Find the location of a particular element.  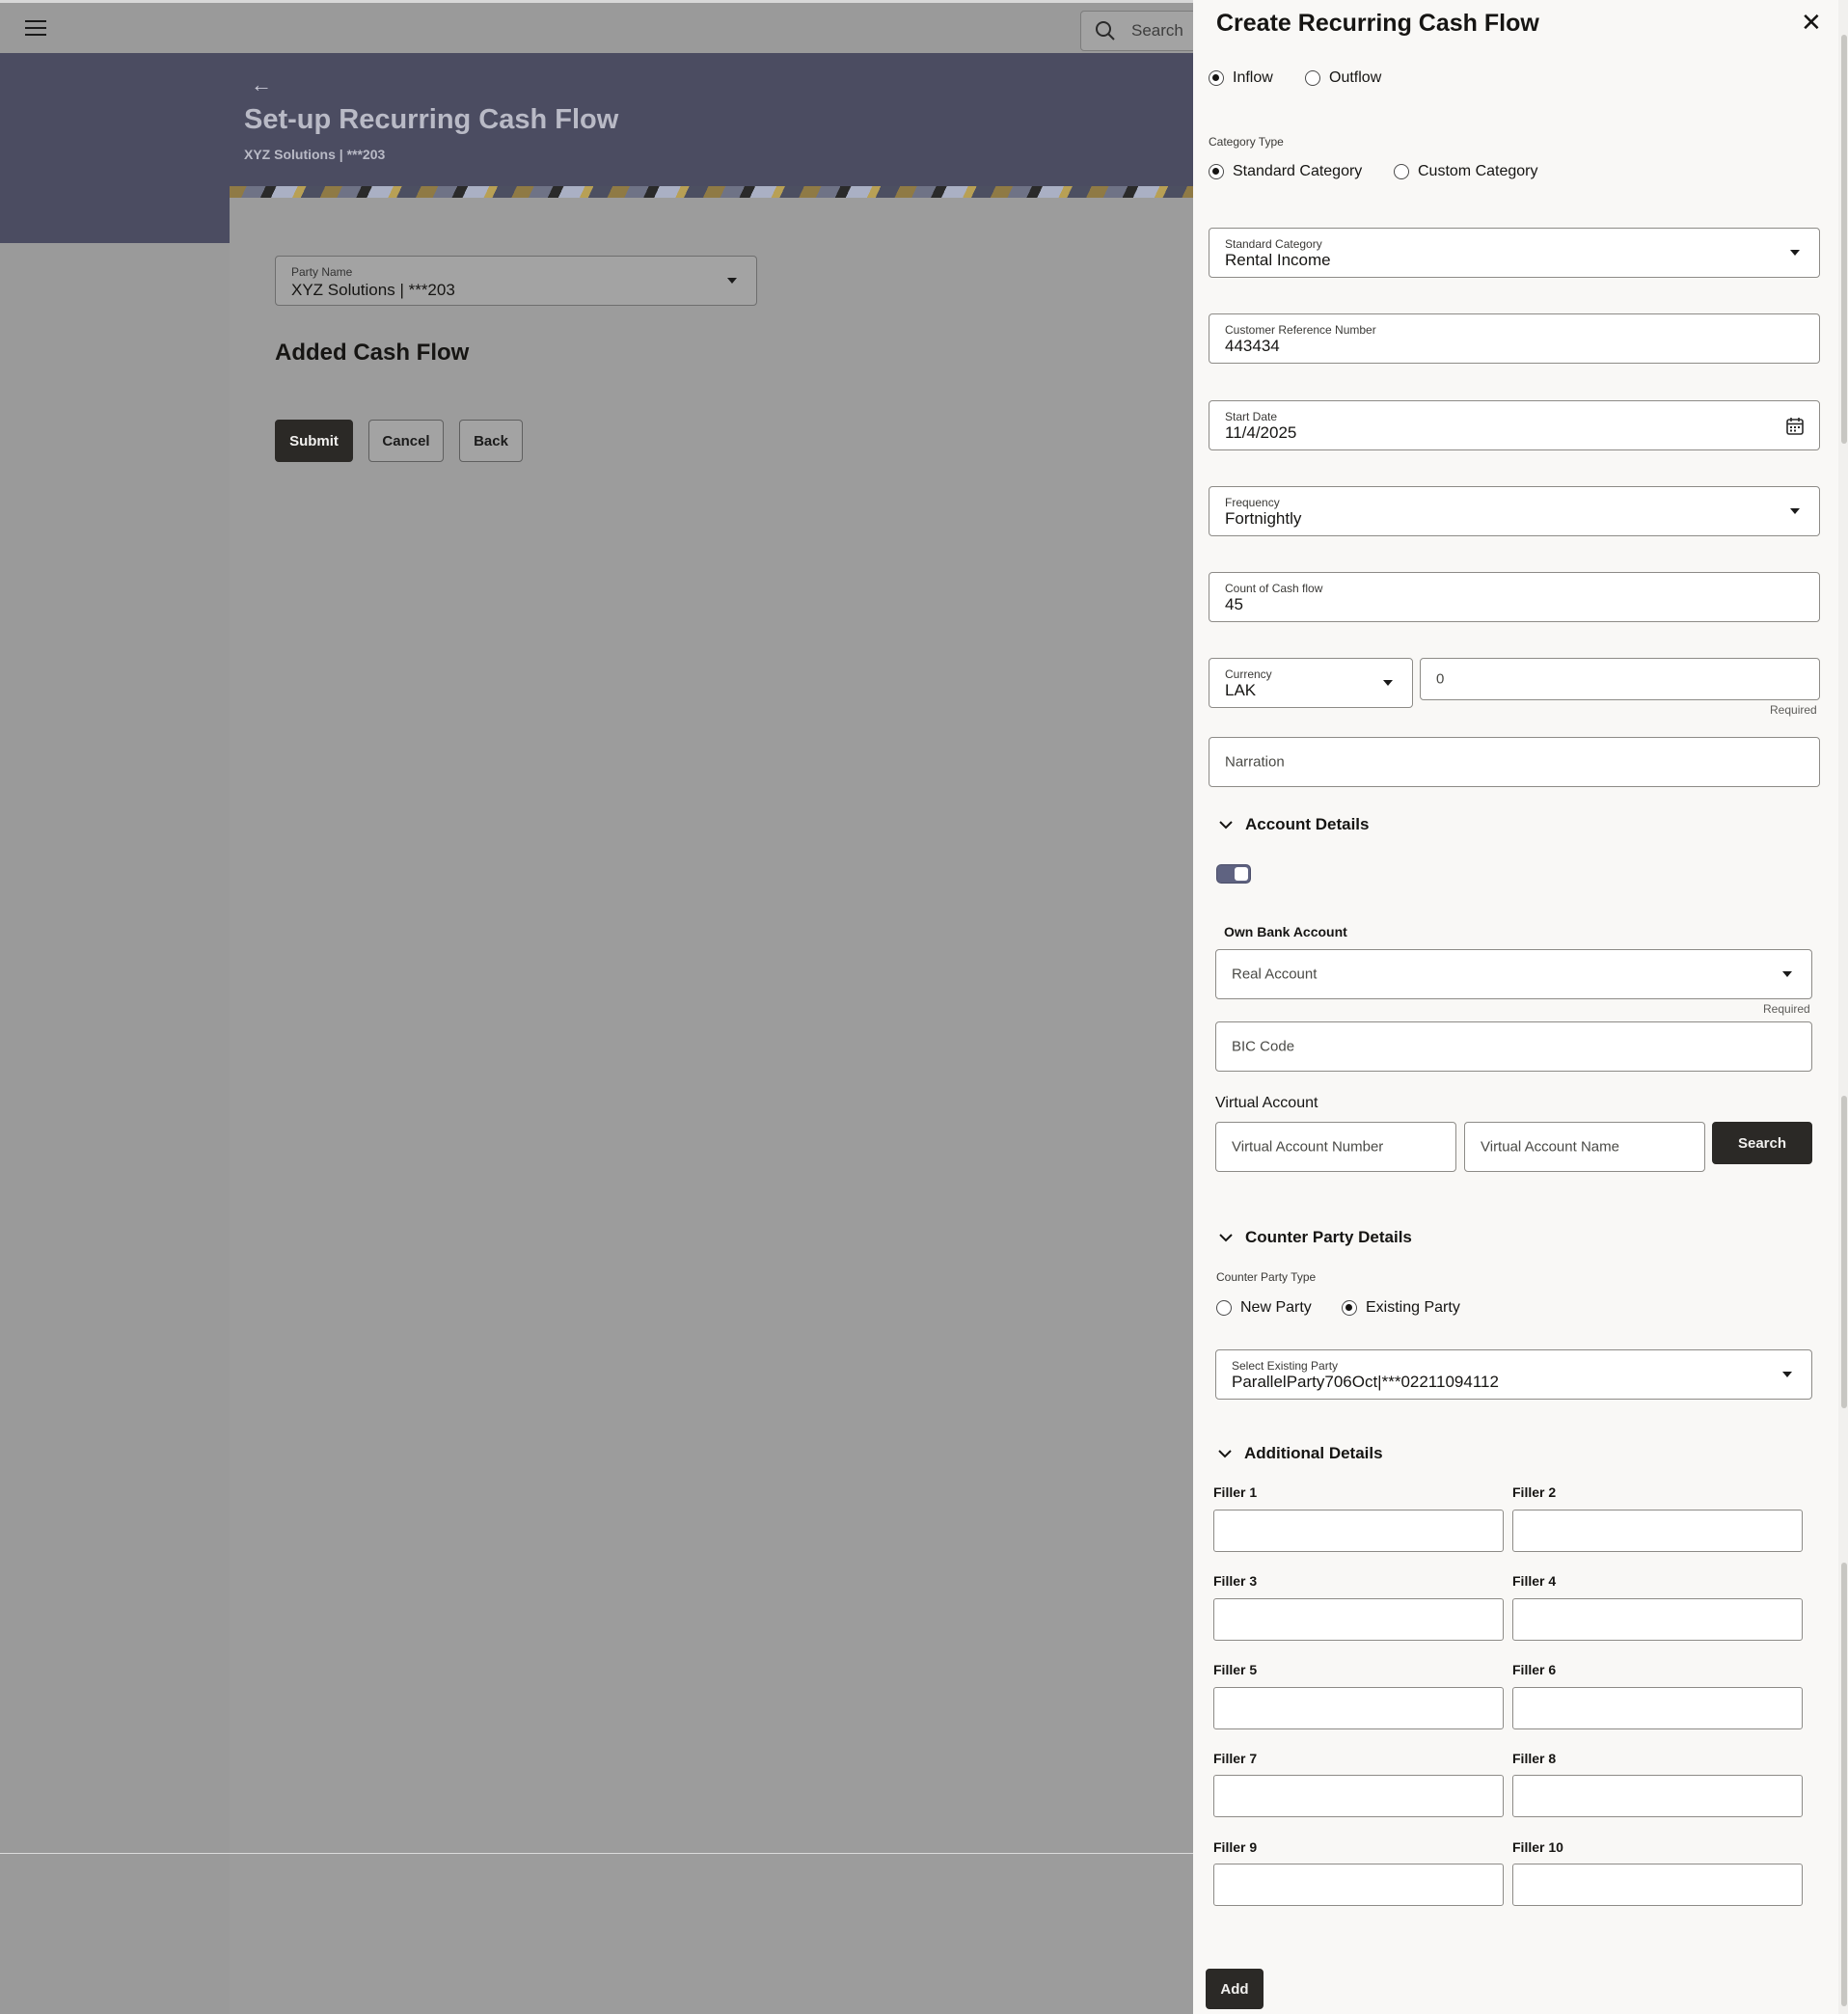

outflow-radio: Outflow is located at coordinates (1343, 78).